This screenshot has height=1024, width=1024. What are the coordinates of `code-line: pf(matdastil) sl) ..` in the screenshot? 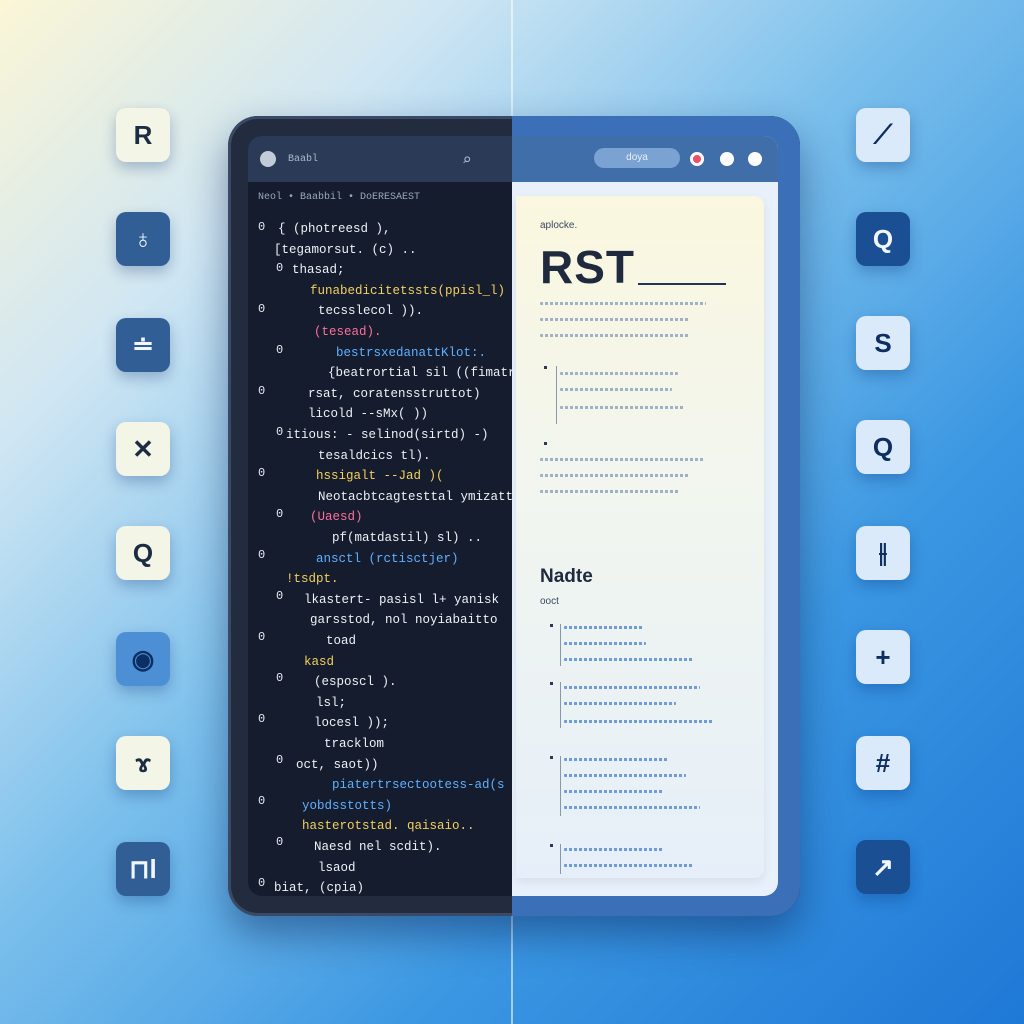 It's located at (407, 538).